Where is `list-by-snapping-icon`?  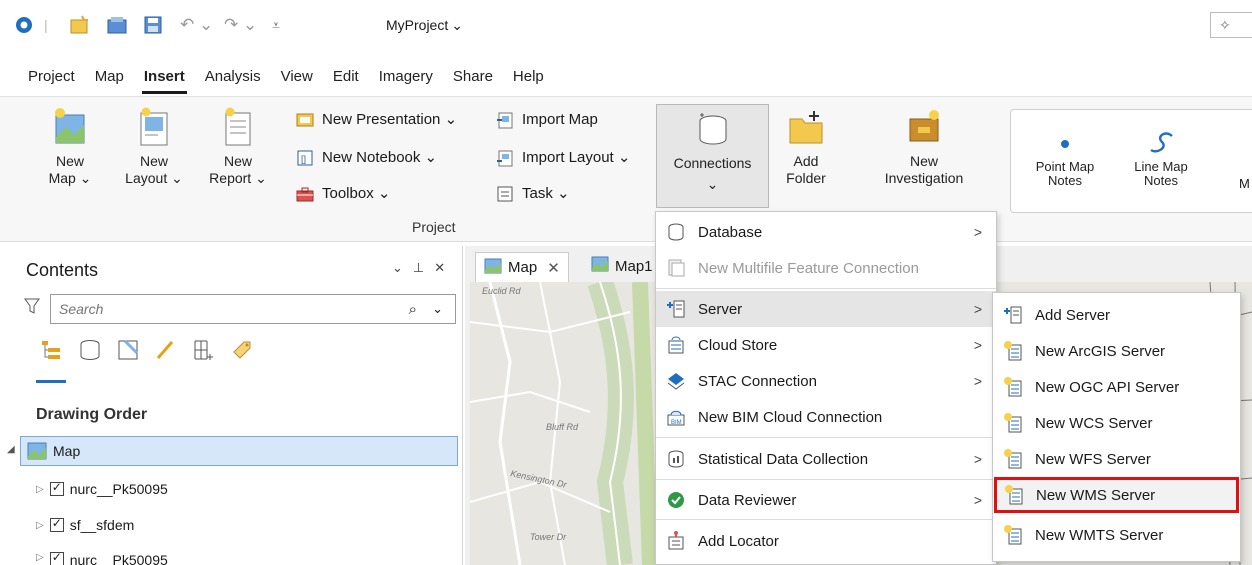 list-by-snapping-icon is located at coordinates (204, 351).